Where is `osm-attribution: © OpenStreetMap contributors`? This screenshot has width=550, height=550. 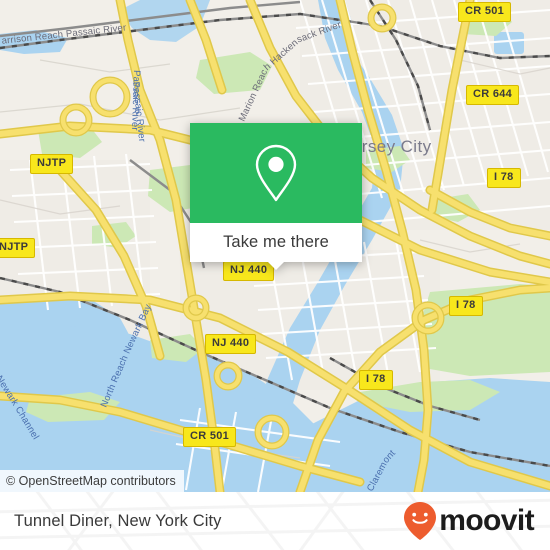 osm-attribution: © OpenStreetMap contributors is located at coordinates (92, 481).